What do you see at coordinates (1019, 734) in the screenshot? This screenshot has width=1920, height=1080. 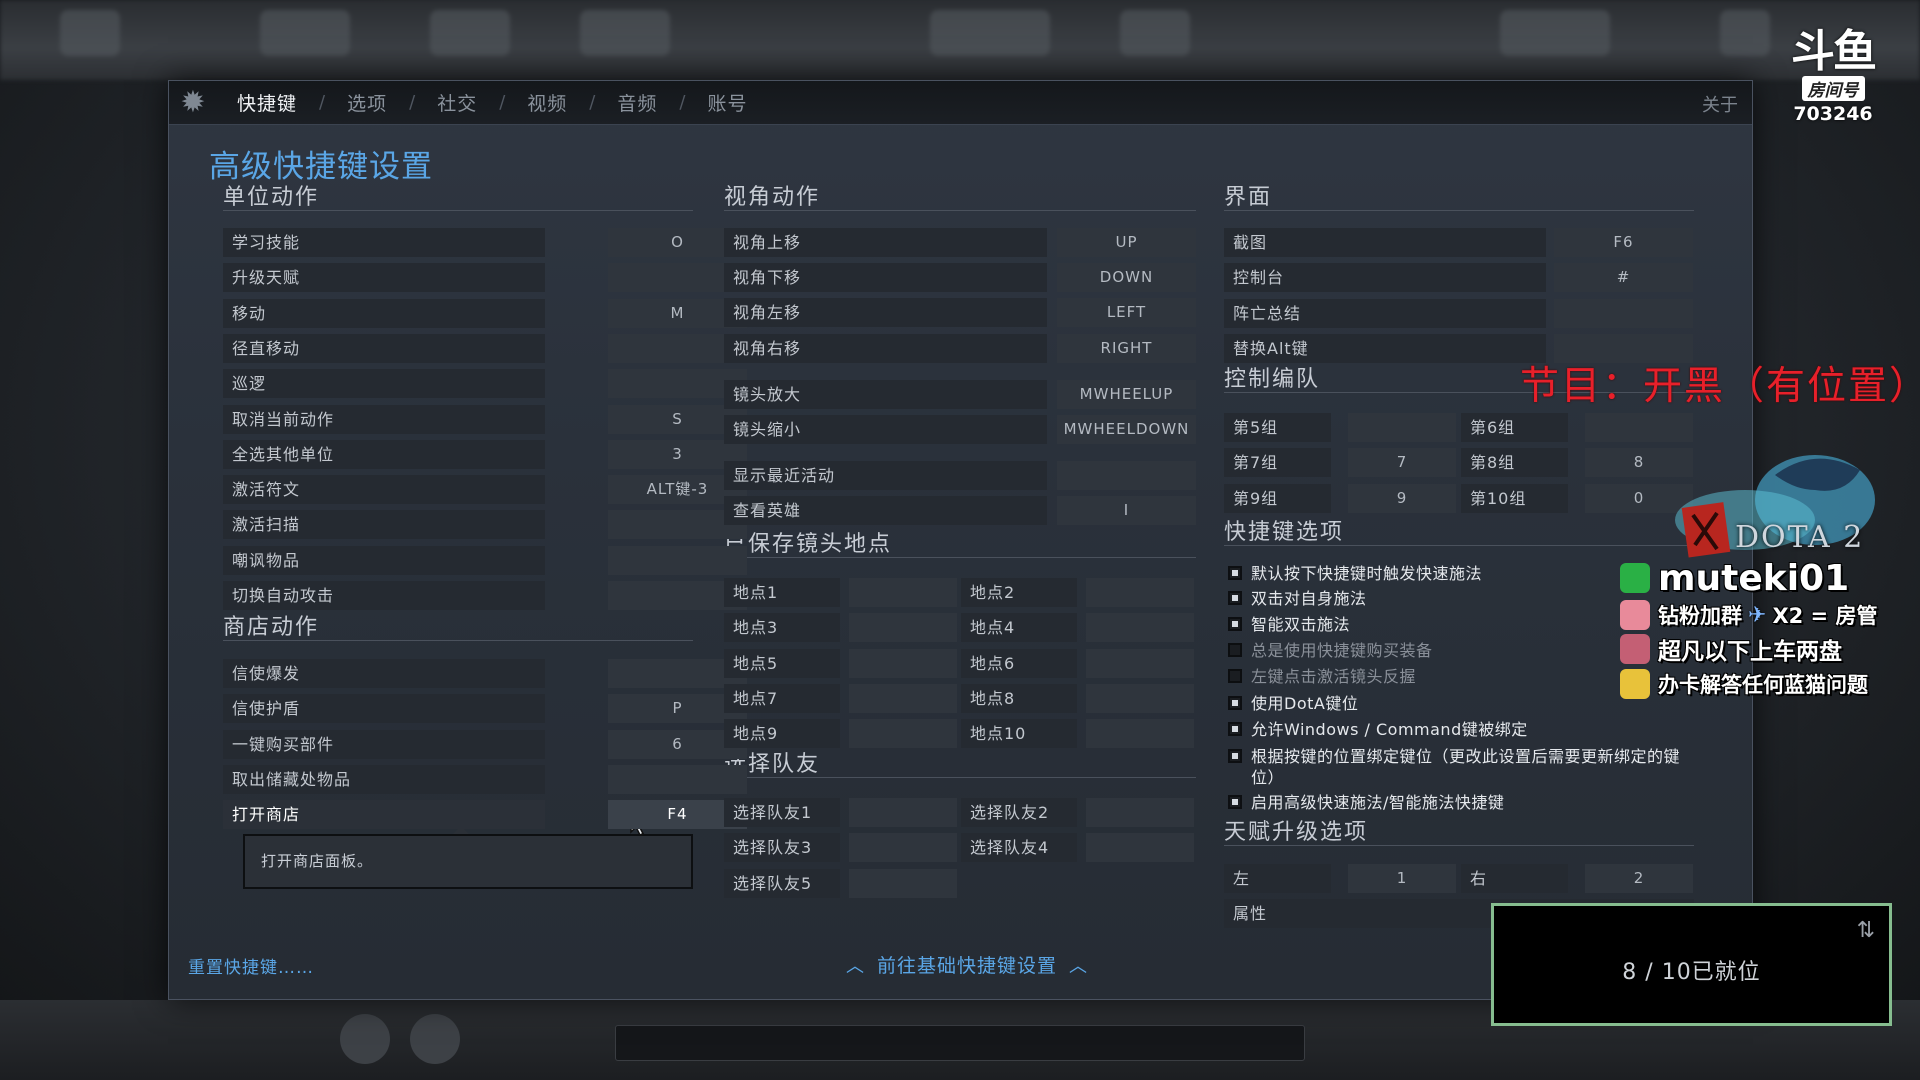 I see `binding-label: 地点10` at bounding box center [1019, 734].